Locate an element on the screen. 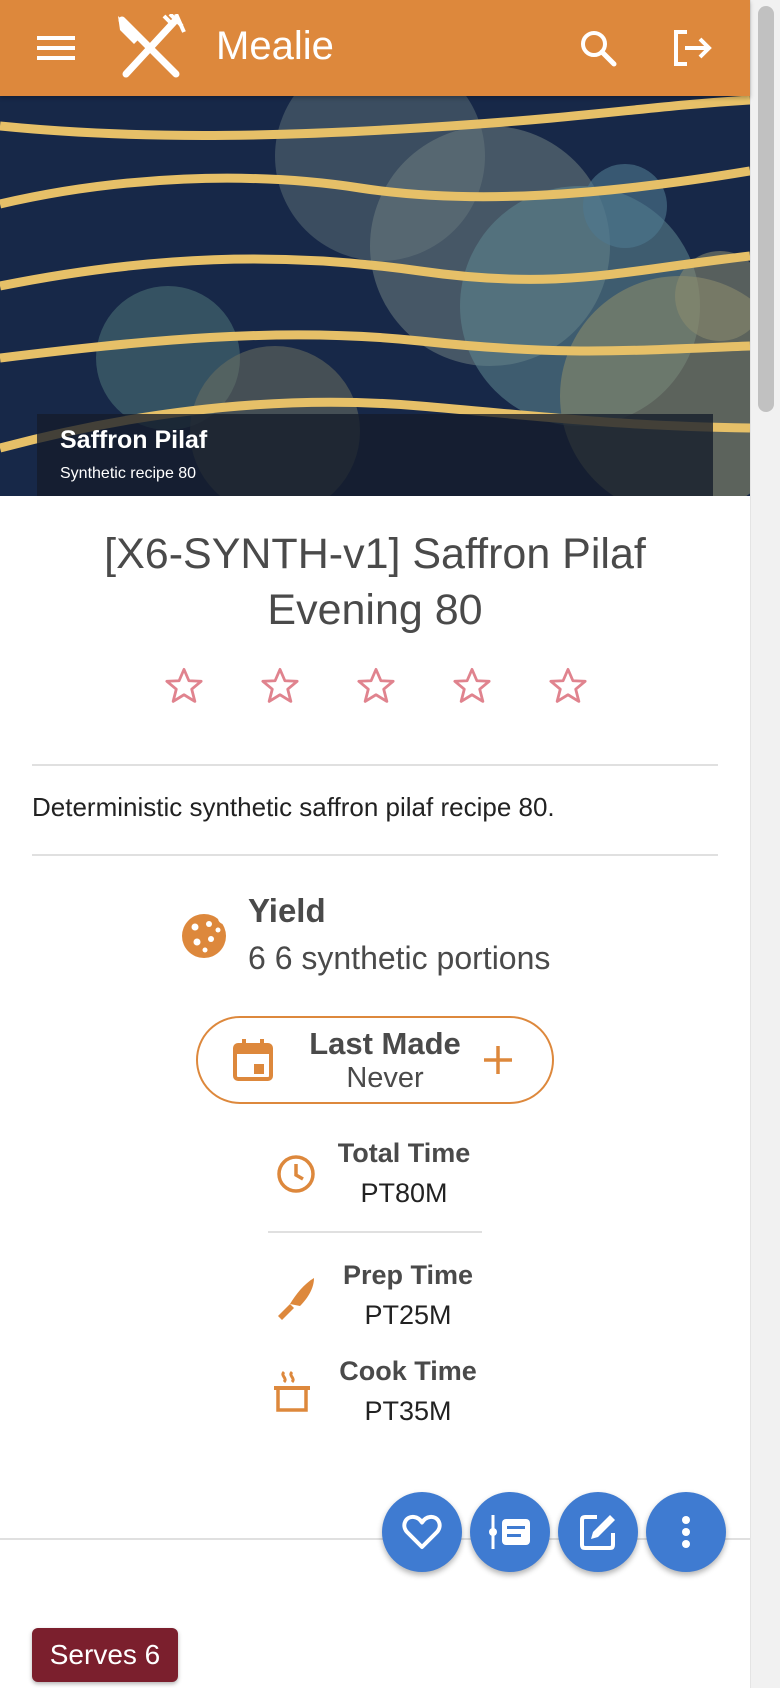  recipe-rating is located at coordinates (376, 687).